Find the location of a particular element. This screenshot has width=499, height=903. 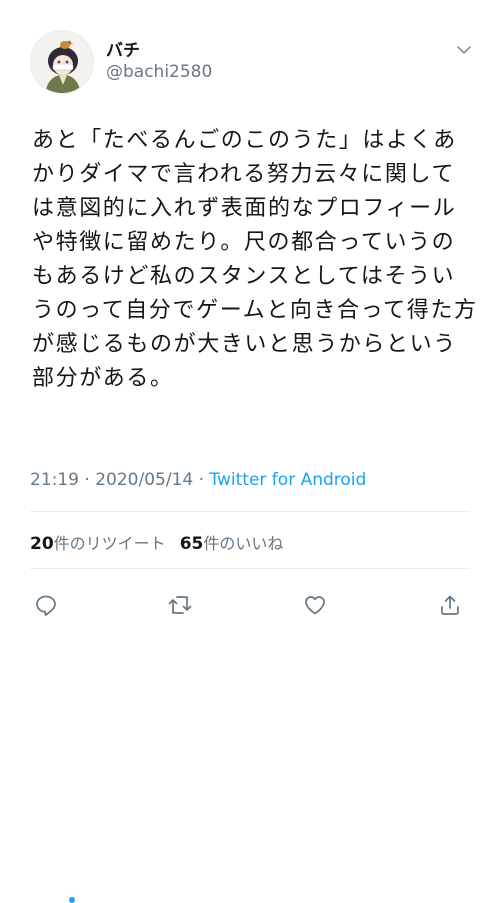

likes-stat: 65件のいいね is located at coordinates (231, 544).